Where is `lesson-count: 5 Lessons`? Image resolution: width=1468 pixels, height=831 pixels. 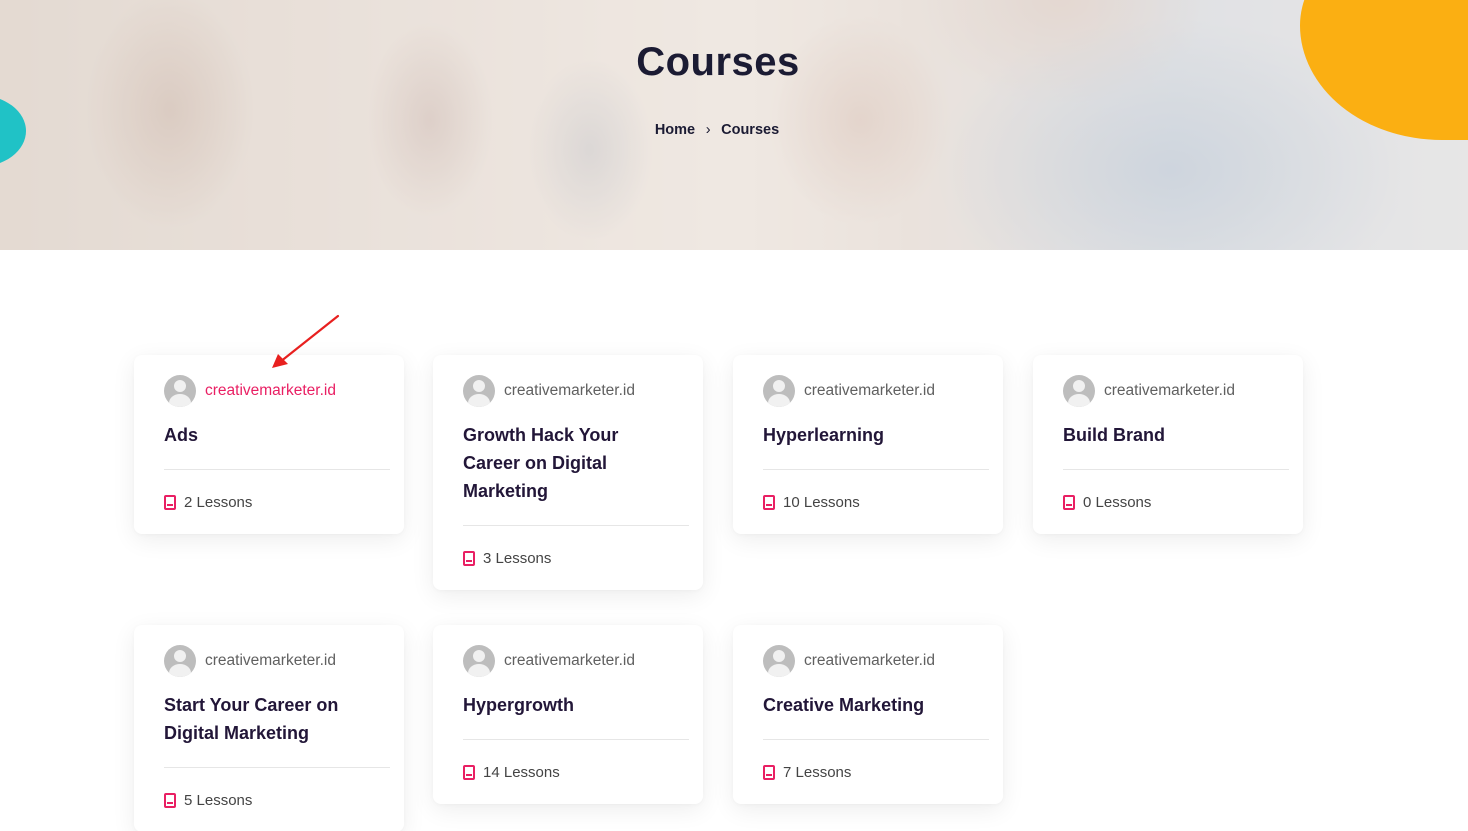 lesson-count: 5 Lessons is located at coordinates (277, 799).